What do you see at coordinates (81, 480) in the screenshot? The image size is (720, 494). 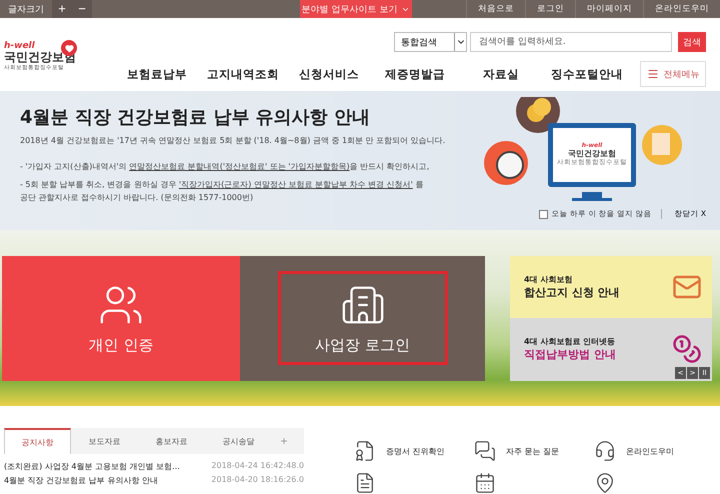 I see `notice-link: 4월분 직장 건강보험료 납부 유의사항 안내` at bounding box center [81, 480].